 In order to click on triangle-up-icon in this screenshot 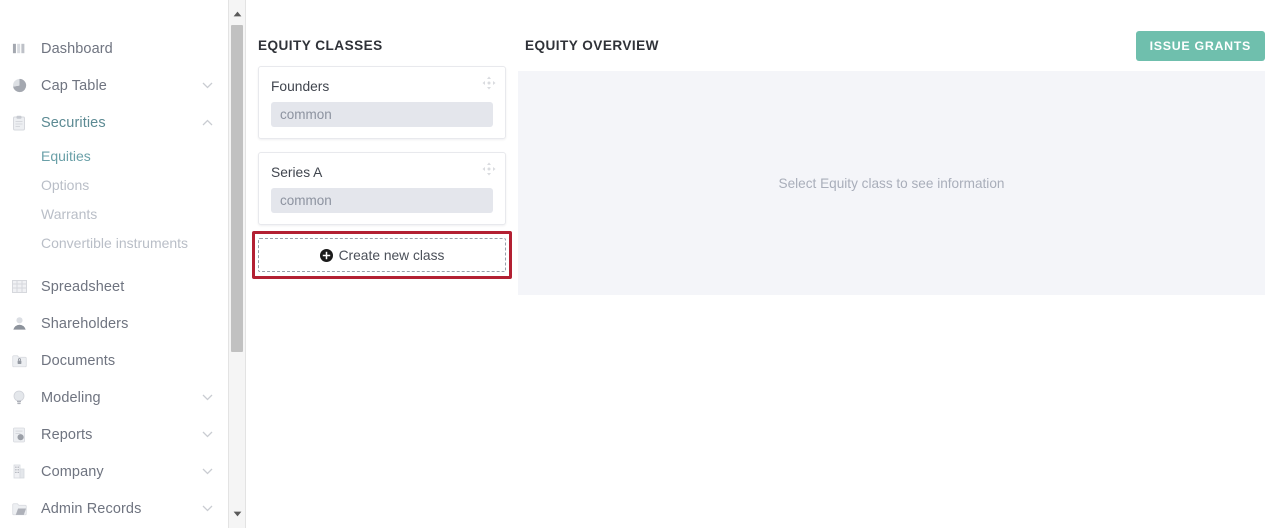, I will do `click(237, 14)`.